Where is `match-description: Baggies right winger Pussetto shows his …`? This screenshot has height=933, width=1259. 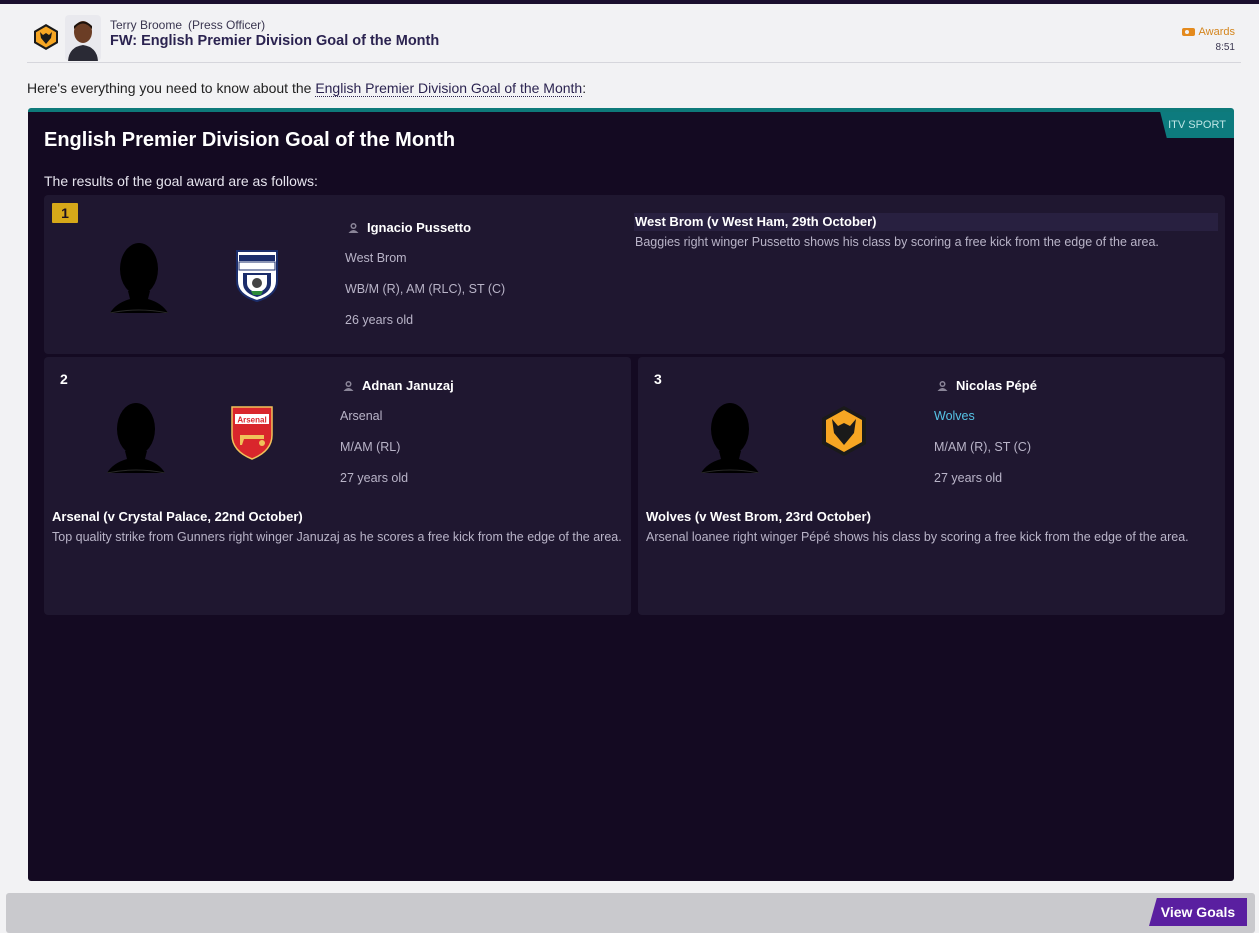
match-description: Baggies right winger Pussetto shows his … is located at coordinates (897, 242).